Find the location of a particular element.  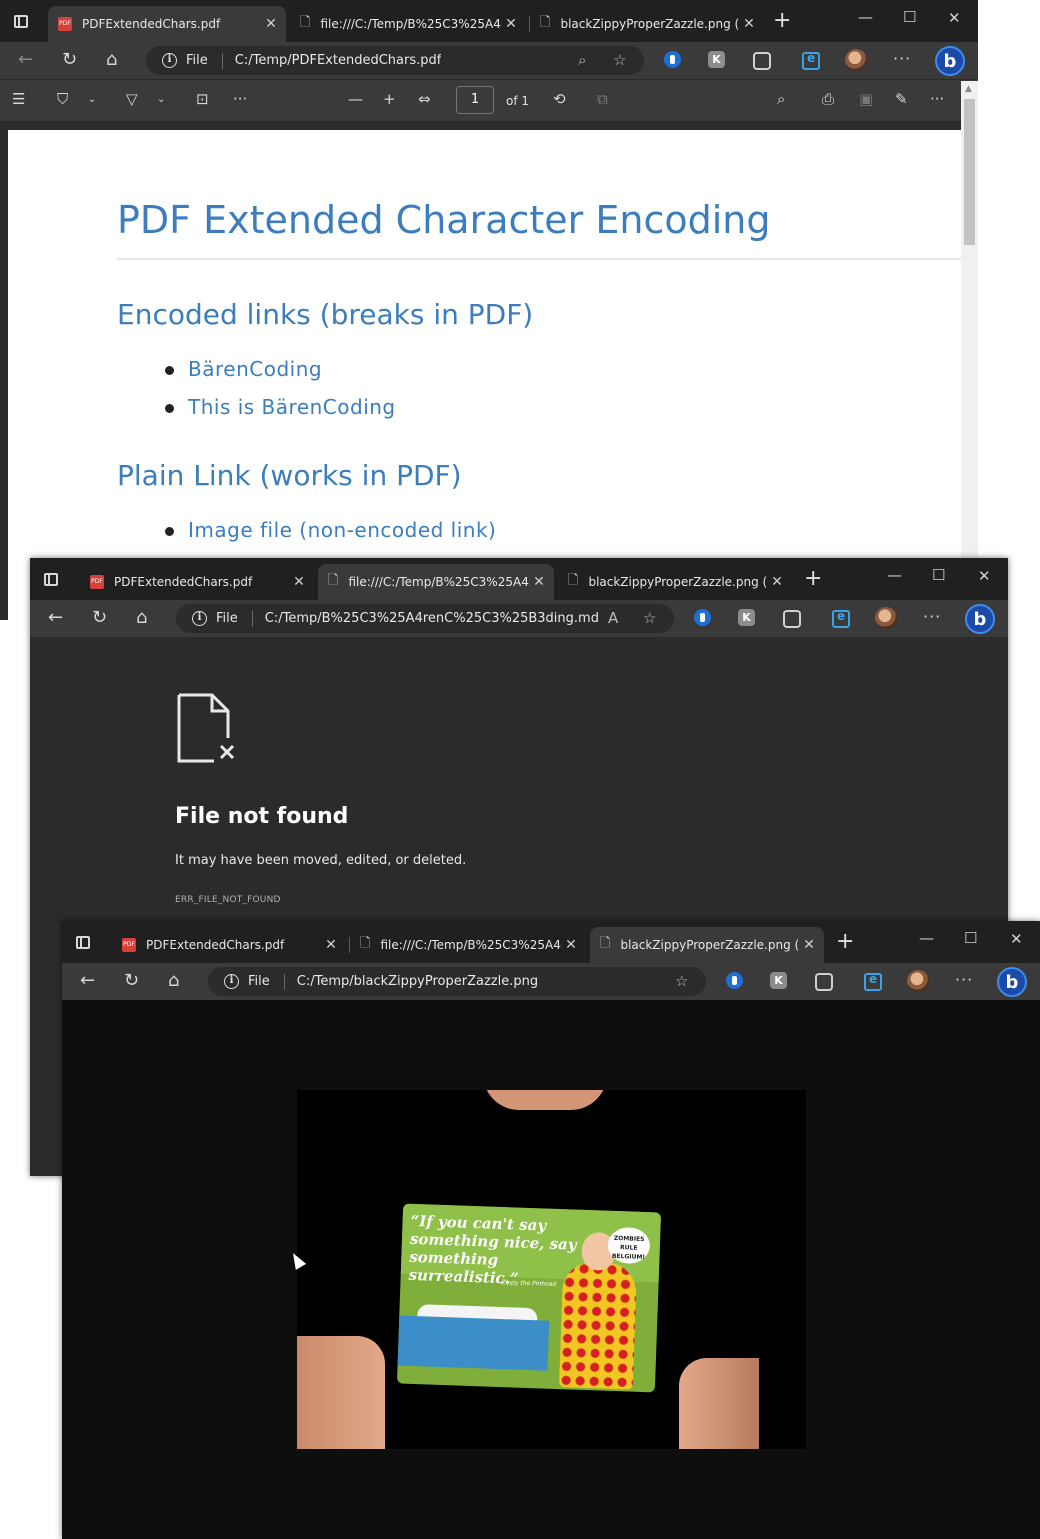

url-text: C:/Temp/blackZippyProperZazzle.png is located at coordinates (417, 981).